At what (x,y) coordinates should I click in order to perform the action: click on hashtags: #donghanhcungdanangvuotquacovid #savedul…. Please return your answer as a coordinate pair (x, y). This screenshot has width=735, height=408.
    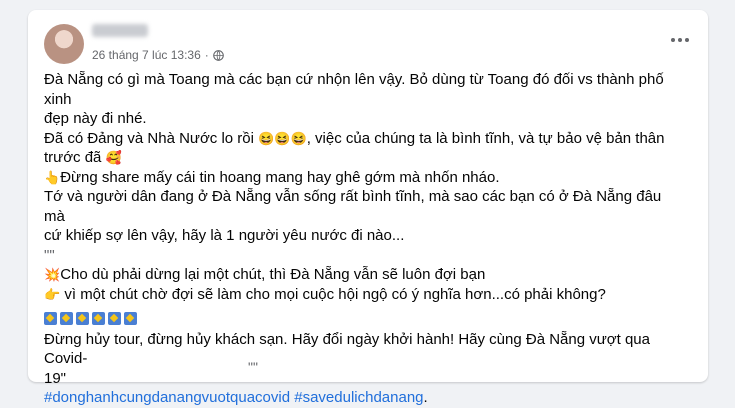
    Looking at the image, I should click on (236, 397).